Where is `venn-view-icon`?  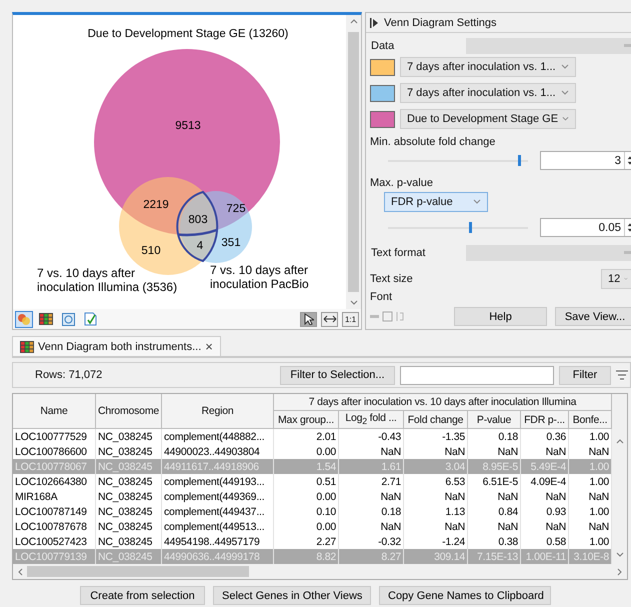 venn-view-icon is located at coordinates (24, 319).